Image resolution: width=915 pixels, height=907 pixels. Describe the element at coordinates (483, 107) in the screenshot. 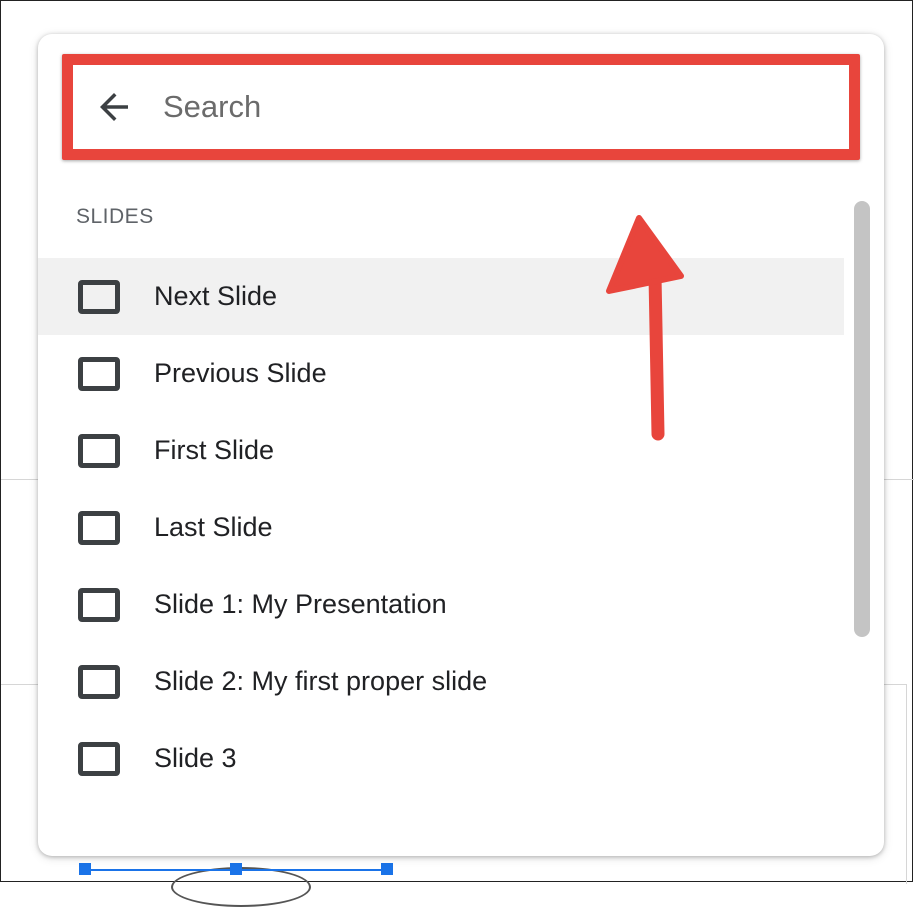

I see `search-input` at that location.